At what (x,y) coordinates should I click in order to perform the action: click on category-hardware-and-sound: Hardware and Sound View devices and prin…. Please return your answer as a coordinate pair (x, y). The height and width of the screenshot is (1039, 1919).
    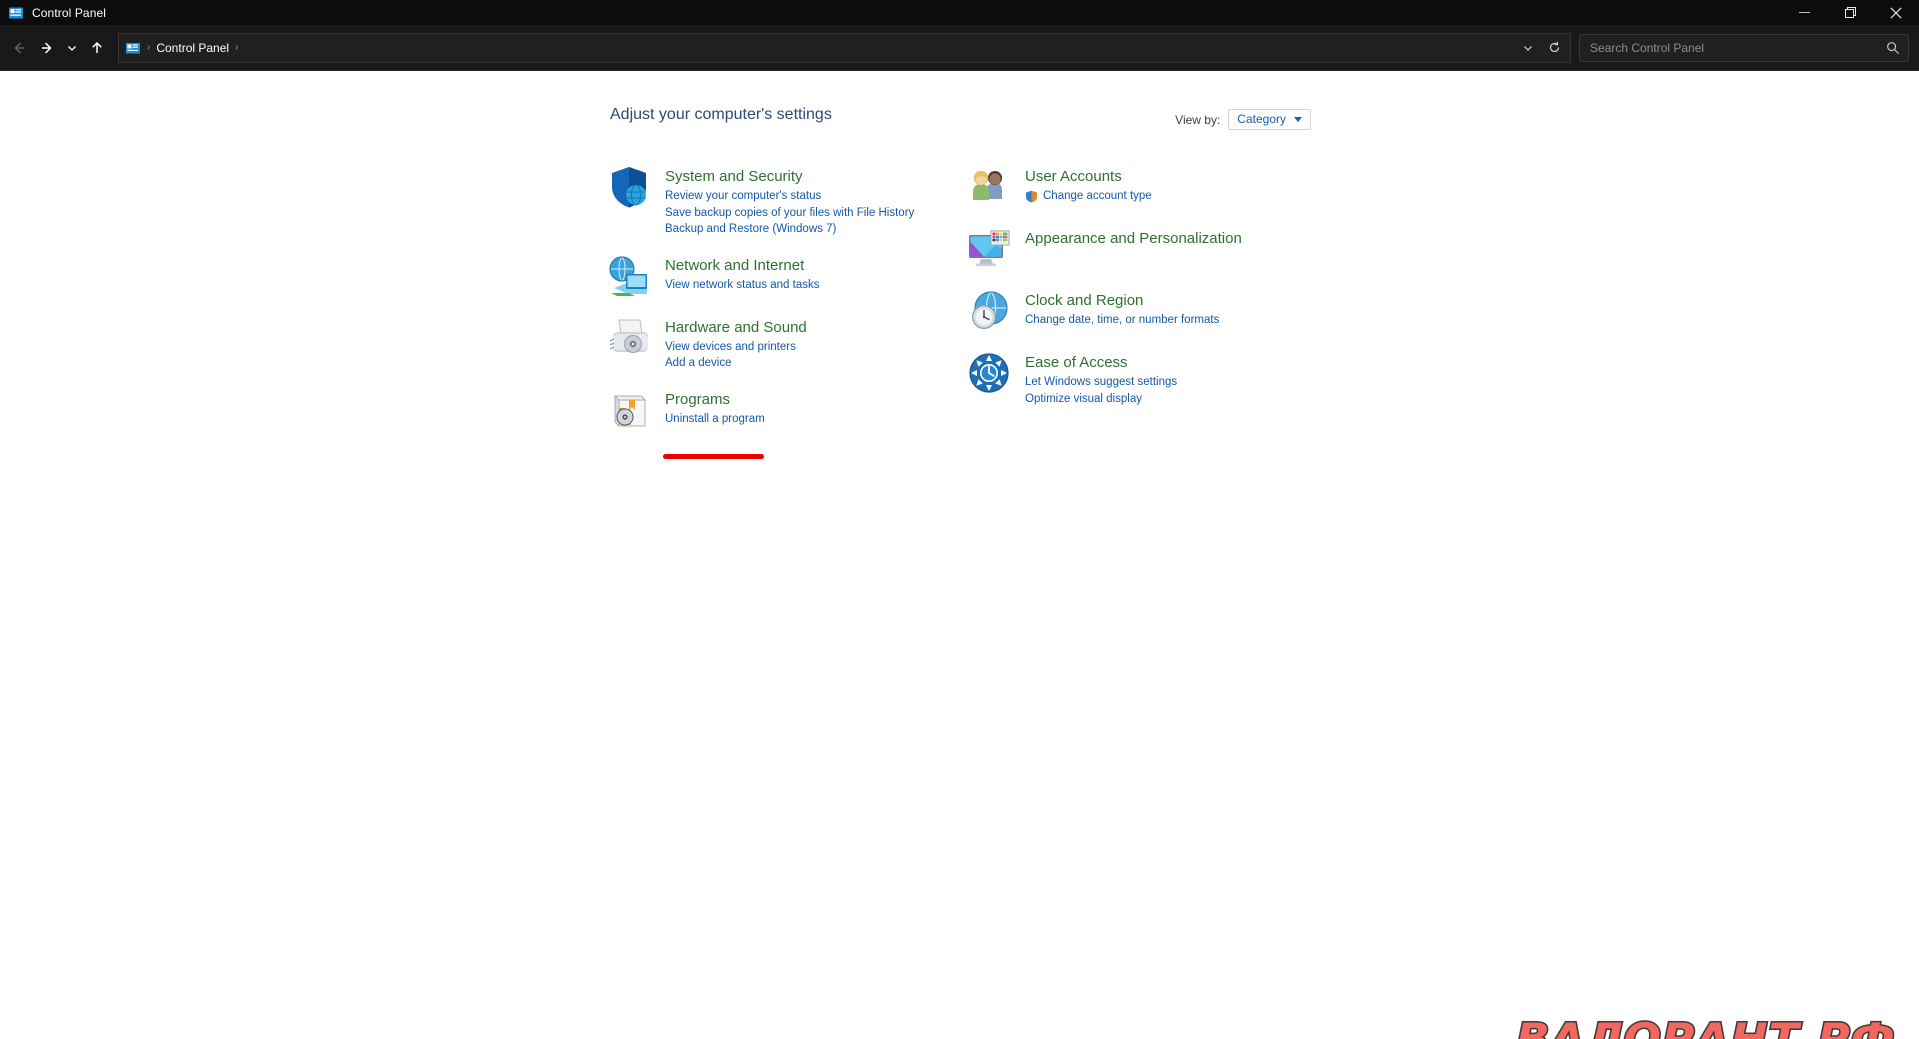
    Looking at the image, I should click on (770, 343).